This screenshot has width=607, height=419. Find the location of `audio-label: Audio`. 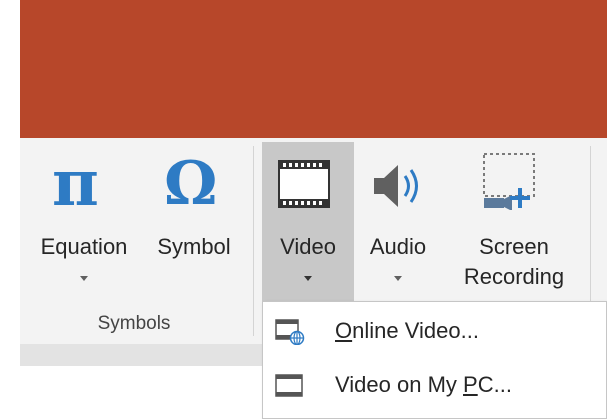

audio-label: Audio is located at coordinates (398, 246).